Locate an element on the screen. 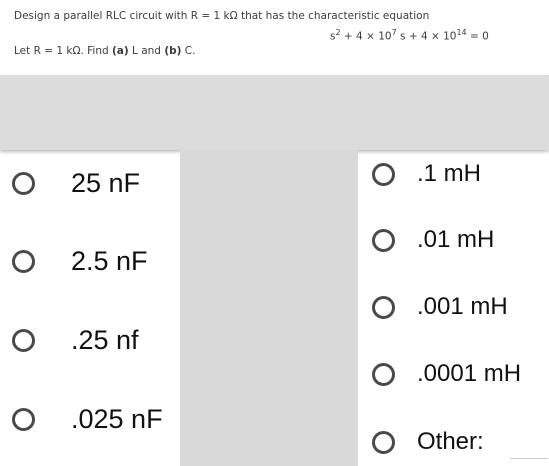 This screenshot has width=549, height=466. option-0-001mh: .001 mH is located at coordinates (440, 307).